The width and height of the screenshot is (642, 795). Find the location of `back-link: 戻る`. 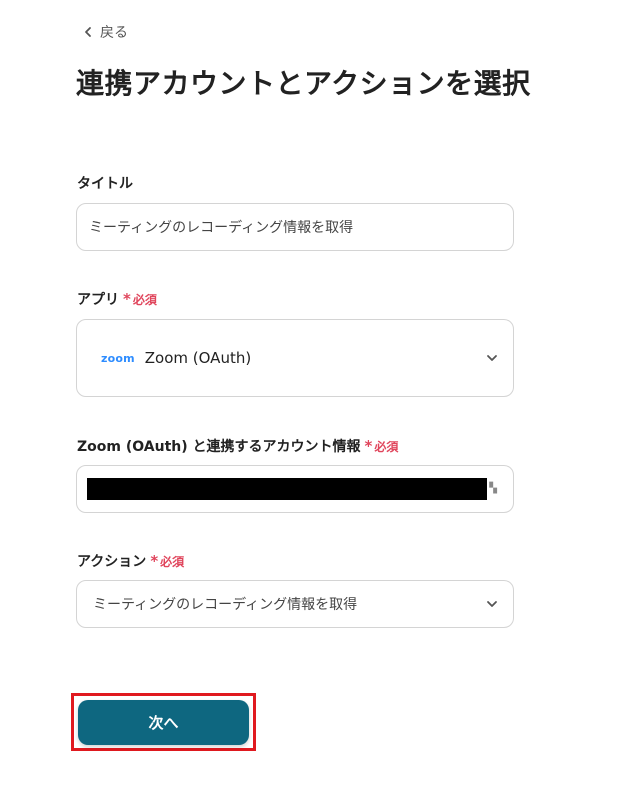

back-link: 戻る is located at coordinates (105, 32).